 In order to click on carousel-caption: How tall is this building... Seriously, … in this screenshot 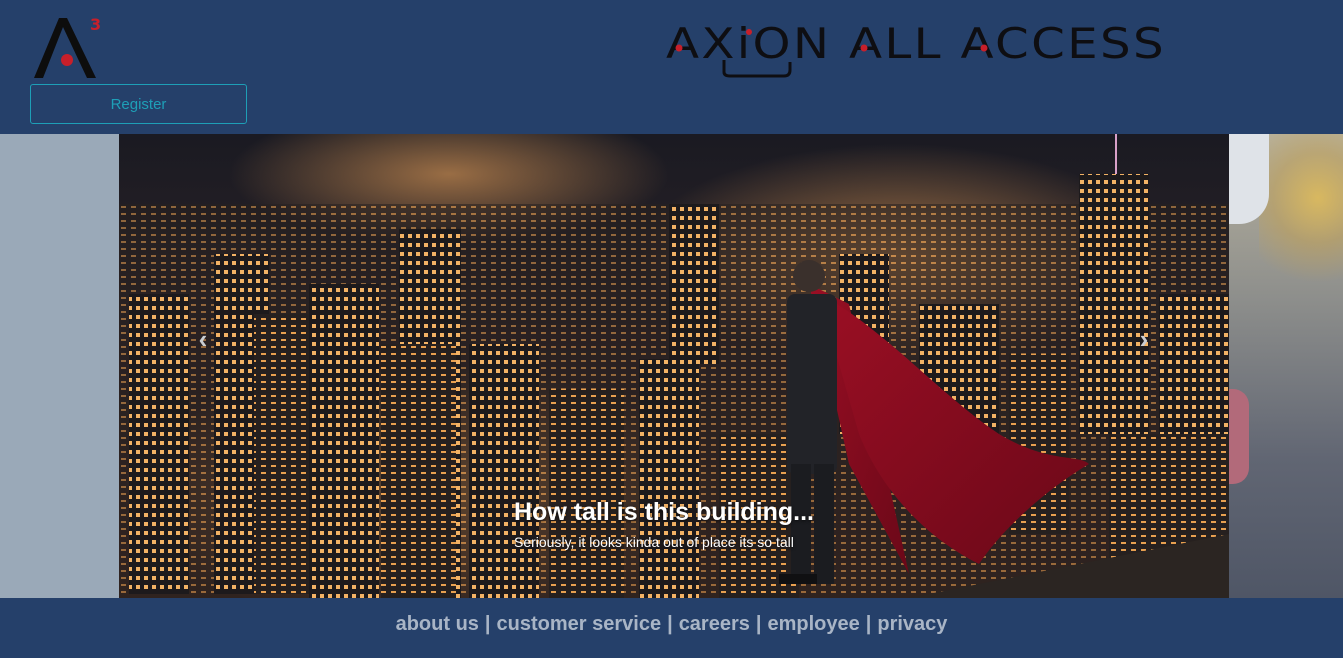, I will do `click(764, 523)`.